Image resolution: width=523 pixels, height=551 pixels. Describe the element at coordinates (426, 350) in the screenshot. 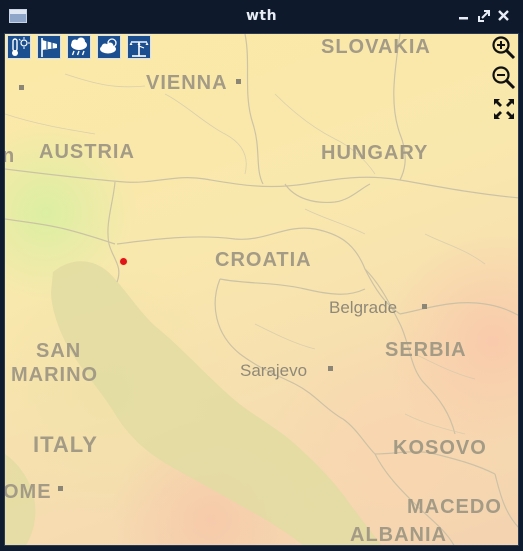

I see `country-label-serbia: SERBIA` at that location.